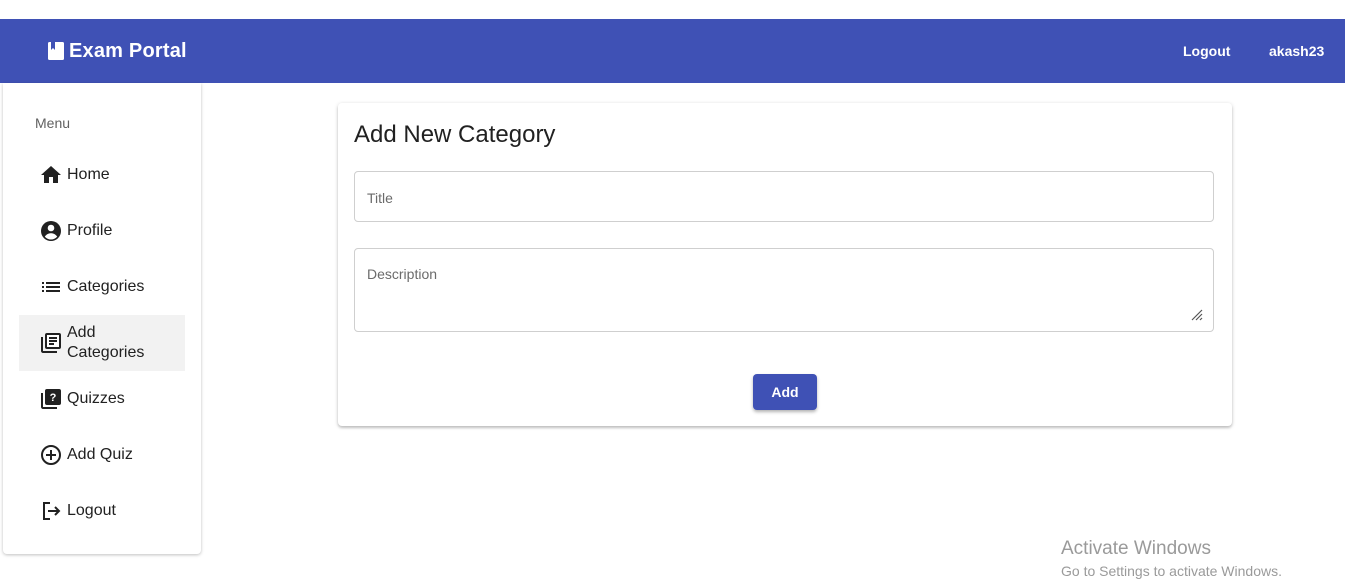 The image size is (1345, 586). Describe the element at coordinates (51, 231) in the screenshot. I see `account-circle-icon` at that location.